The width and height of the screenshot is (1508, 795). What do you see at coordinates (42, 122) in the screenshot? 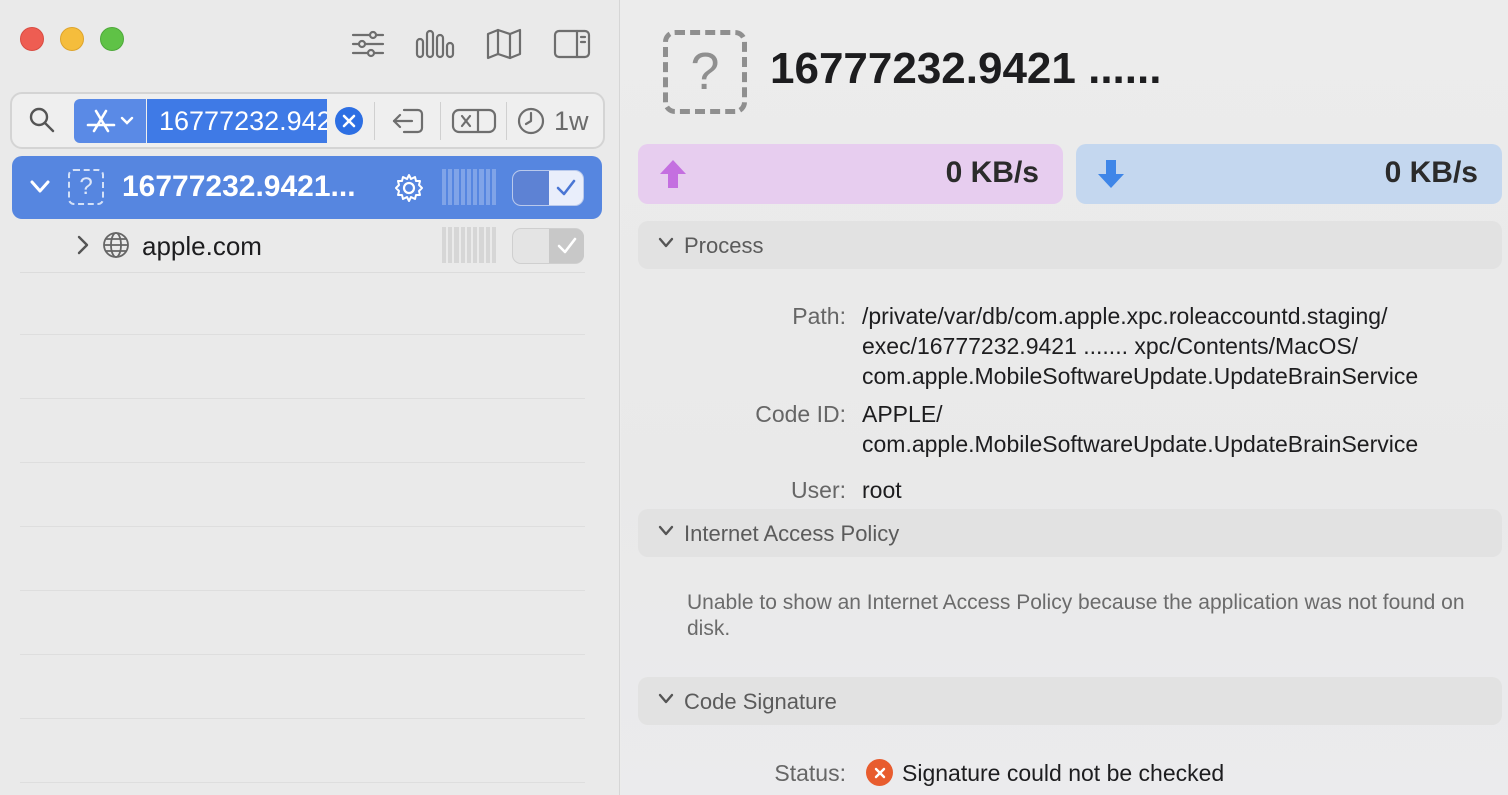
I see `search-icon` at bounding box center [42, 122].